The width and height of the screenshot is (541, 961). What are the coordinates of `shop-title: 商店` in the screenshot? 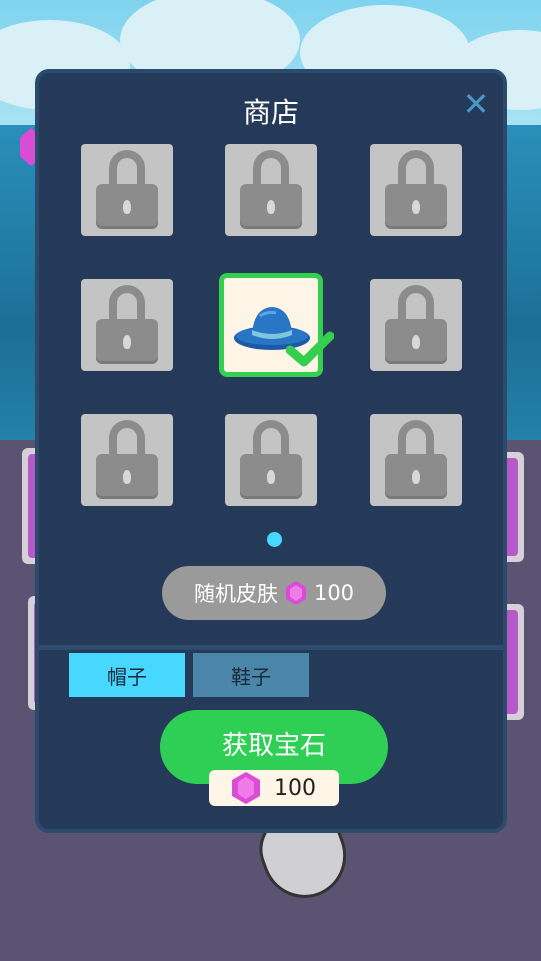 It's located at (270, 112).